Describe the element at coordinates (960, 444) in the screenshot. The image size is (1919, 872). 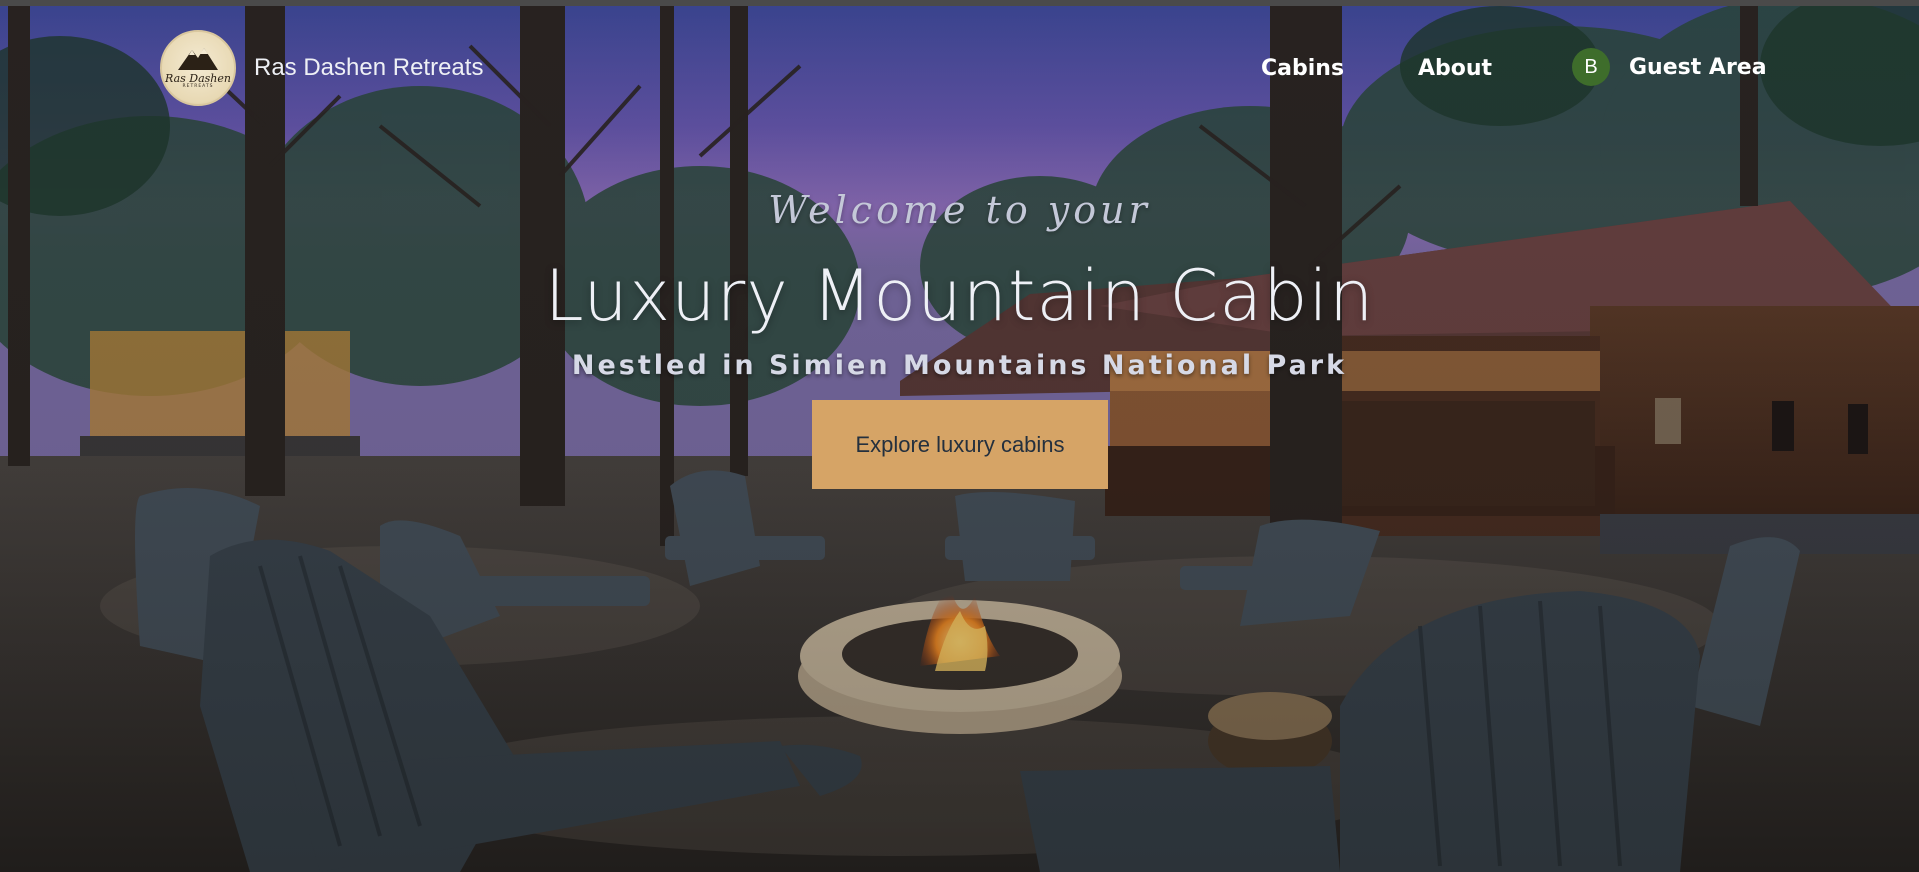
I see `explore-cabins-button: Explore luxury cabins` at that location.